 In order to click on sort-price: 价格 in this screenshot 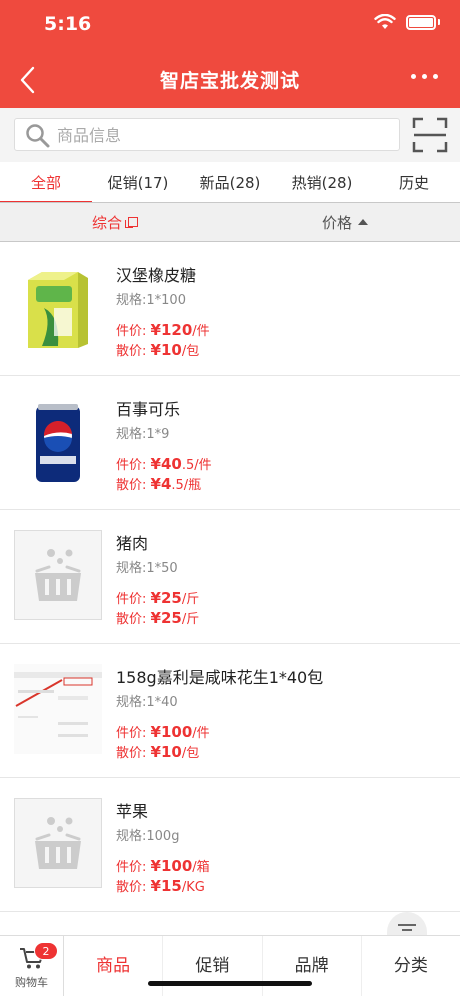, I will do `click(345, 222)`.